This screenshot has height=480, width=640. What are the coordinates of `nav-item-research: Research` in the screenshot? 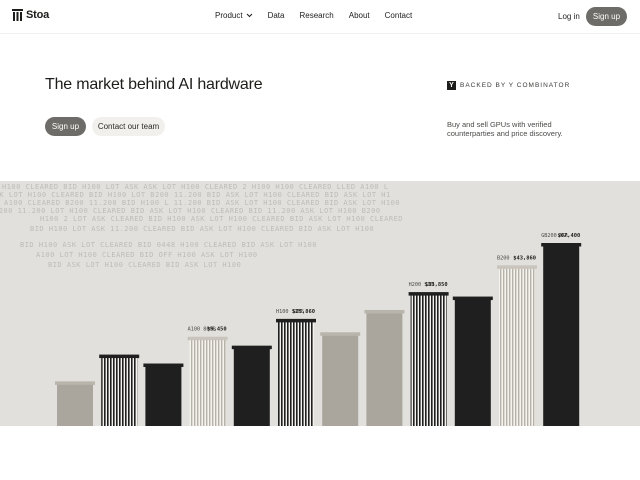 It's located at (316, 15).